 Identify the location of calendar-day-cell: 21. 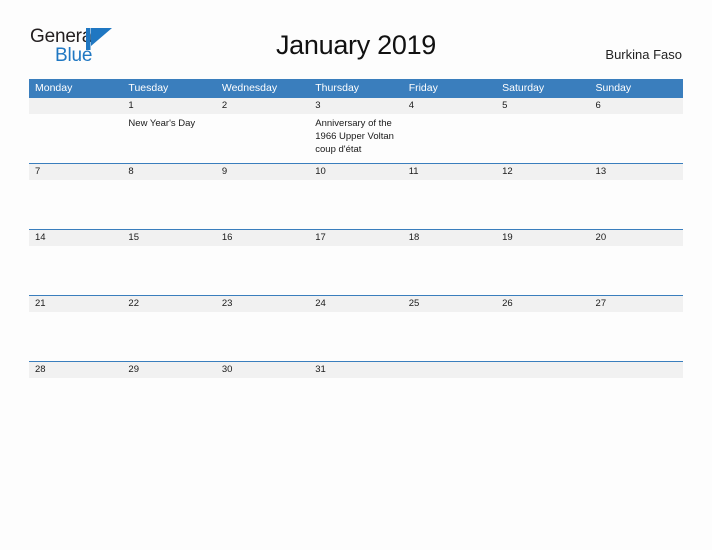
(76, 328).